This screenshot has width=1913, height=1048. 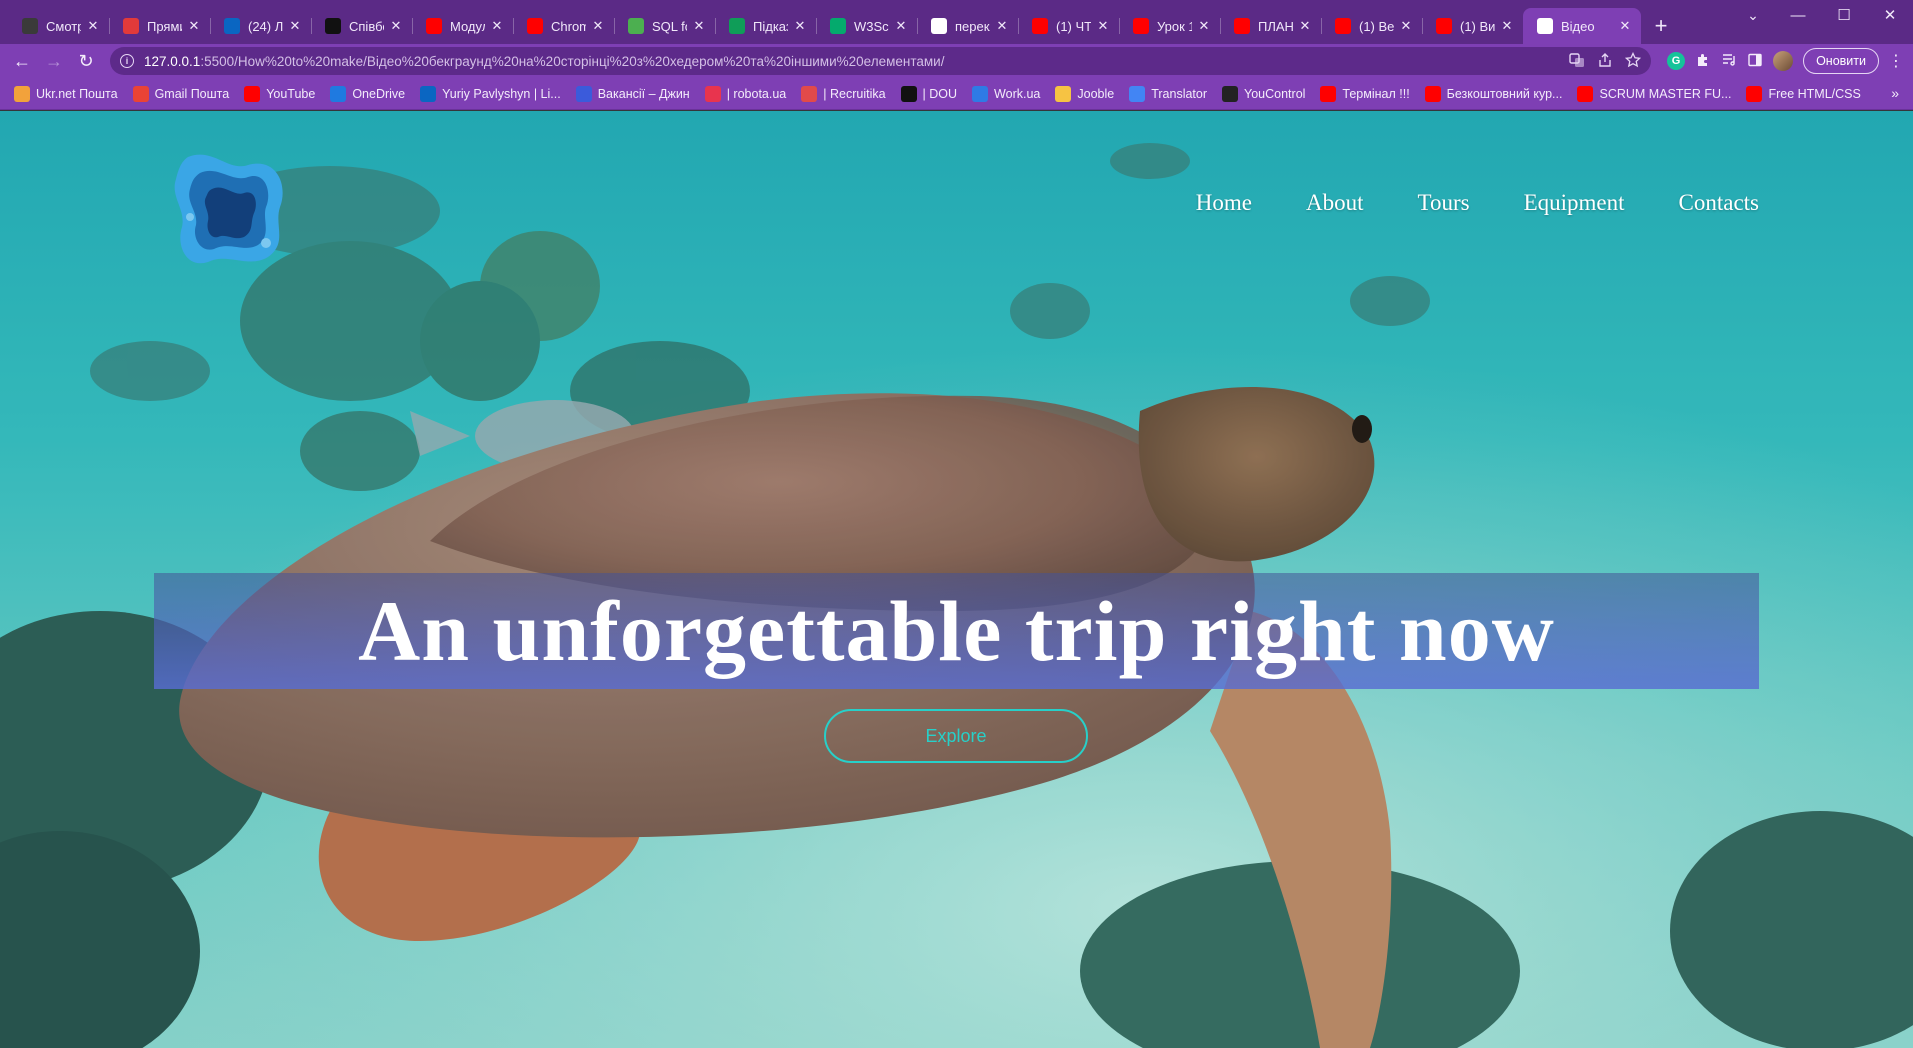 What do you see at coordinates (1263, 93) in the screenshot?
I see `bookmark-item: YouControl` at bounding box center [1263, 93].